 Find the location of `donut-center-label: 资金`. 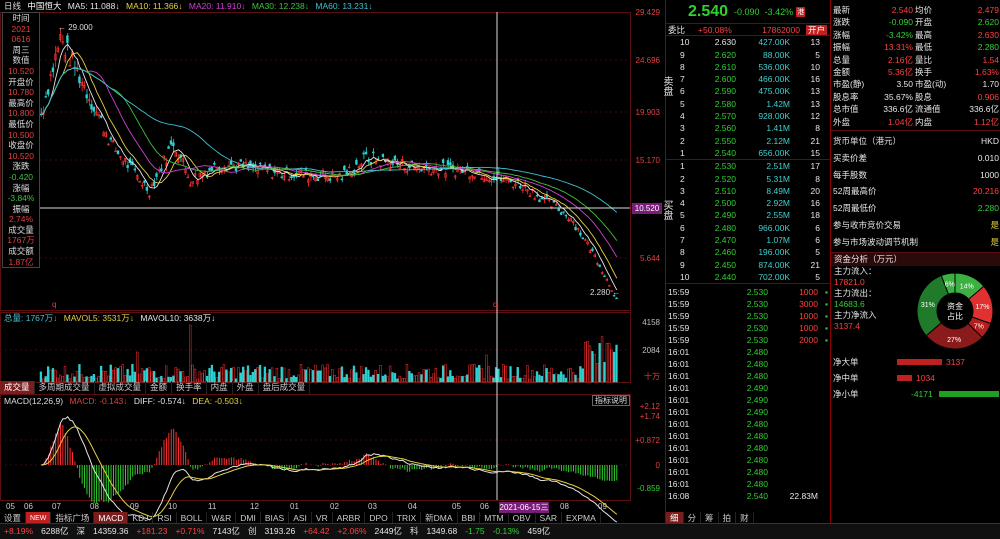

donut-center-label: 资金 is located at coordinates (955, 306).